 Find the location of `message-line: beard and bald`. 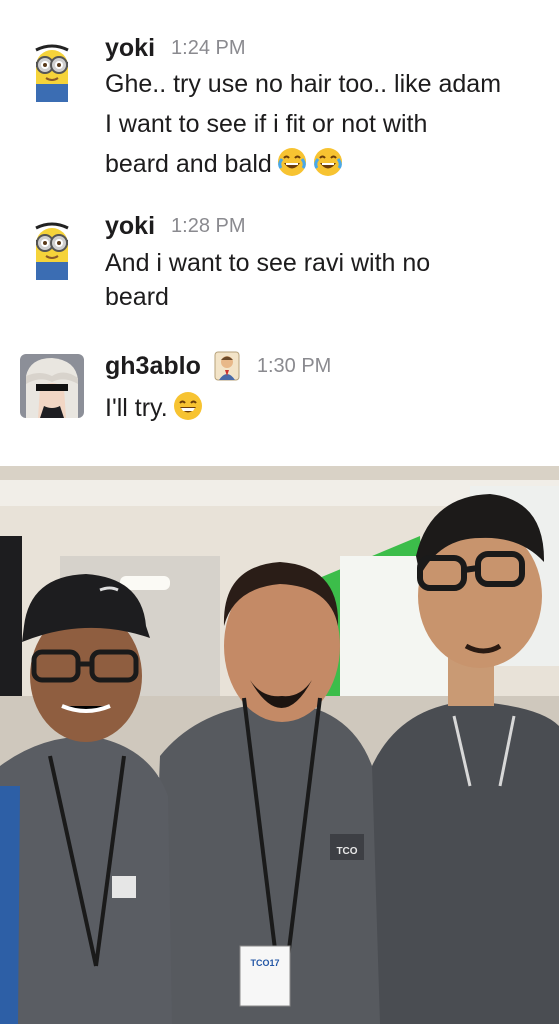

message-line: beard and bald is located at coordinates (325, 164).